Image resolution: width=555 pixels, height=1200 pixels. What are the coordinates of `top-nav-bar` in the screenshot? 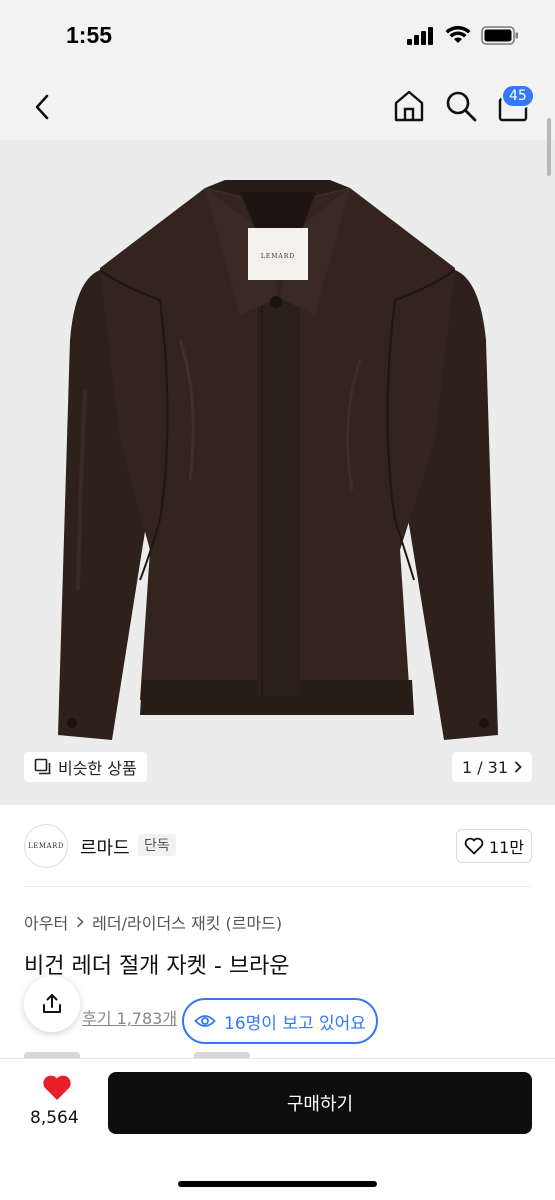 It's located at (277, 107).